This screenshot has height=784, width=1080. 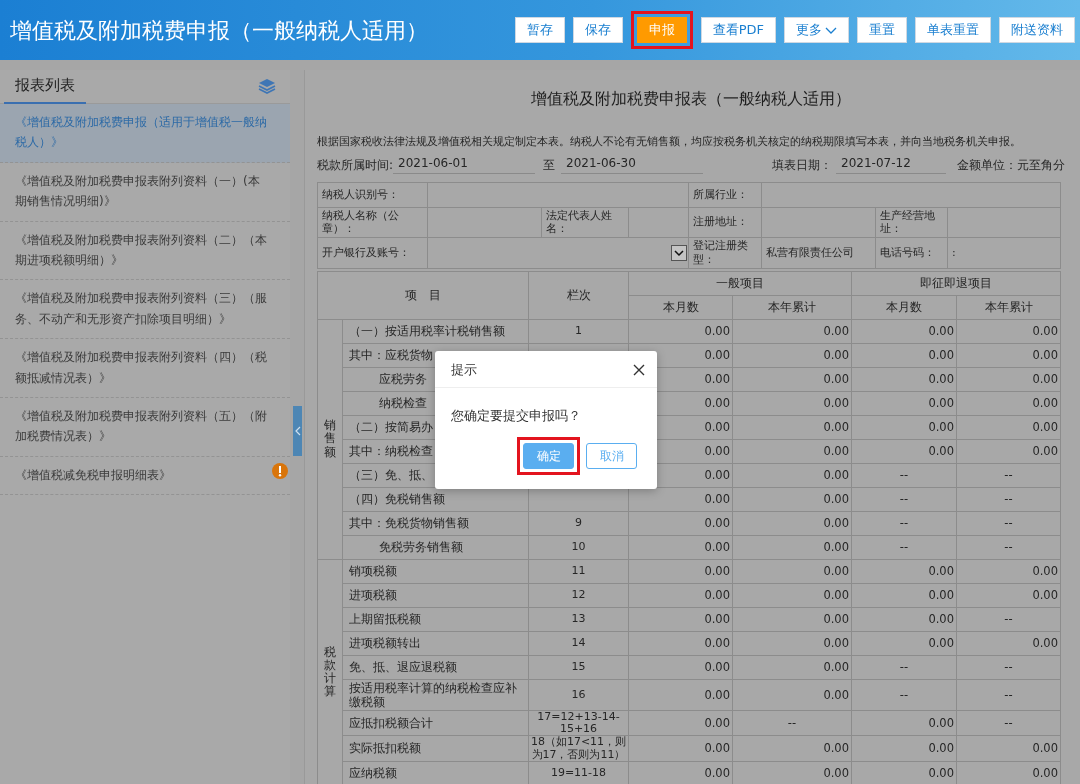 I want to click on row-label: 销项税额, so click(x=435, y=571).